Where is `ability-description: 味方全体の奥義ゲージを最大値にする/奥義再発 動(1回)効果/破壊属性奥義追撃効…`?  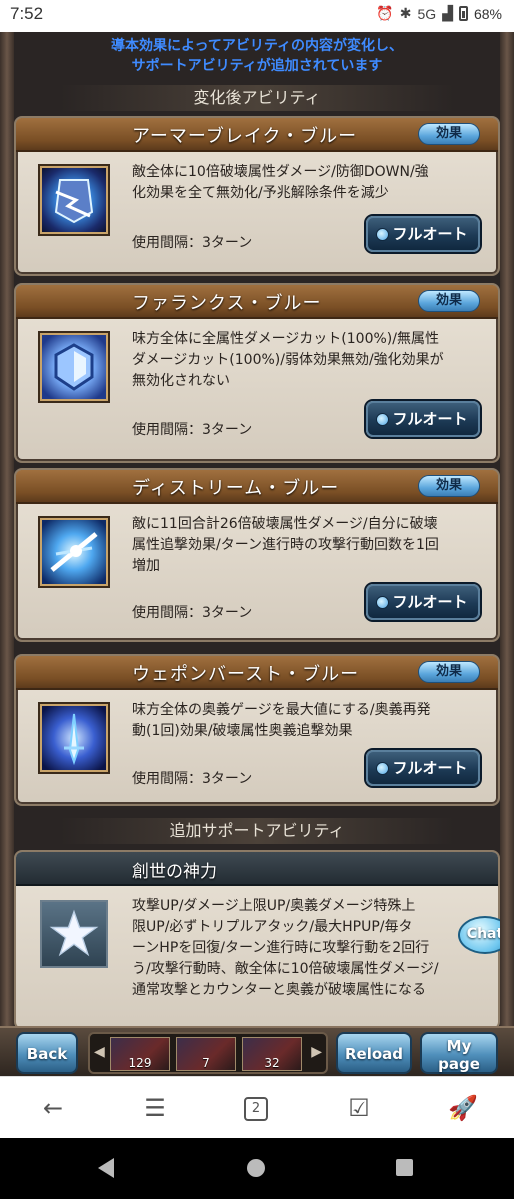 ability-description: 味方全体の奥義ゲージを最大値にする/奥義再発 動(1回)効果/破壊属性奥義追撃効… is located at coordinates (281, 720).